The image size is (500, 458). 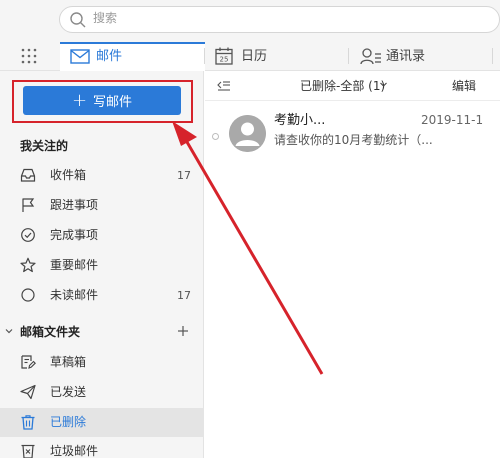 What do you see at coordinates (102, 101) in the screenshot?
I see `annotation-highlight-box` at bounding box center [102, 101].